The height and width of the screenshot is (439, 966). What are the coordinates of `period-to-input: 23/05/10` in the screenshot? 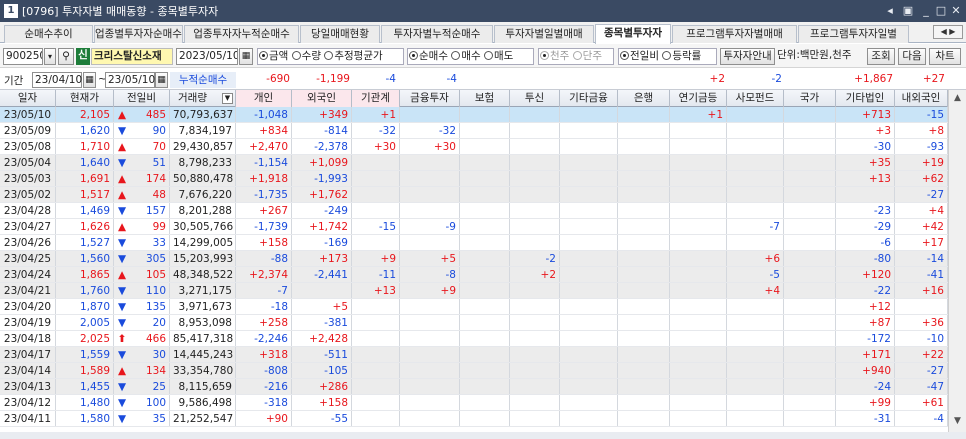 It's located at (130, 80).